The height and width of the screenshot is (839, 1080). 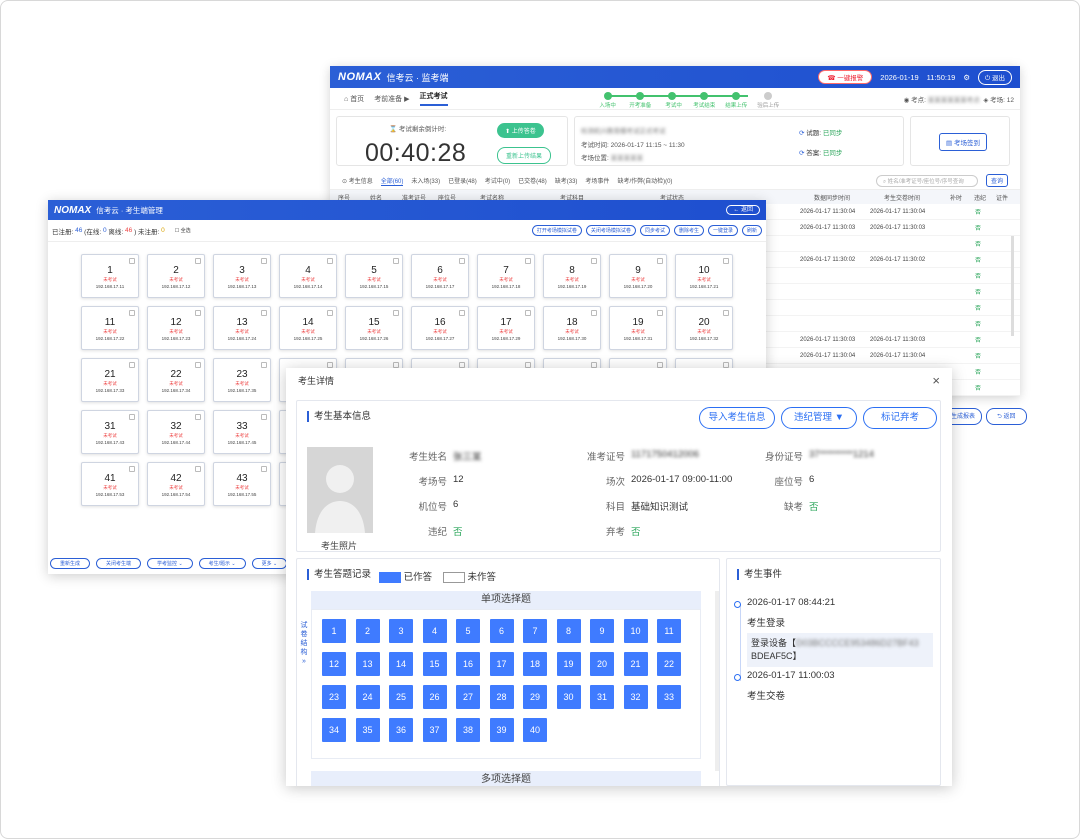 I want to click on seat-card: 4 未考试 192.168.17.14, so click(x=308, y=276).